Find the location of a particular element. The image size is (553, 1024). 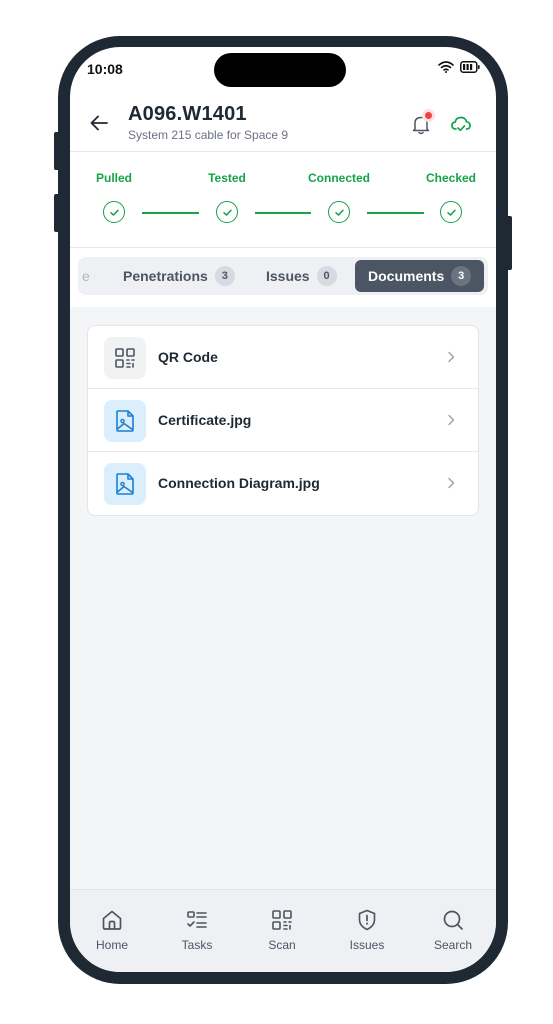

tab-partial-label: e is located at coordinates (86, 276).